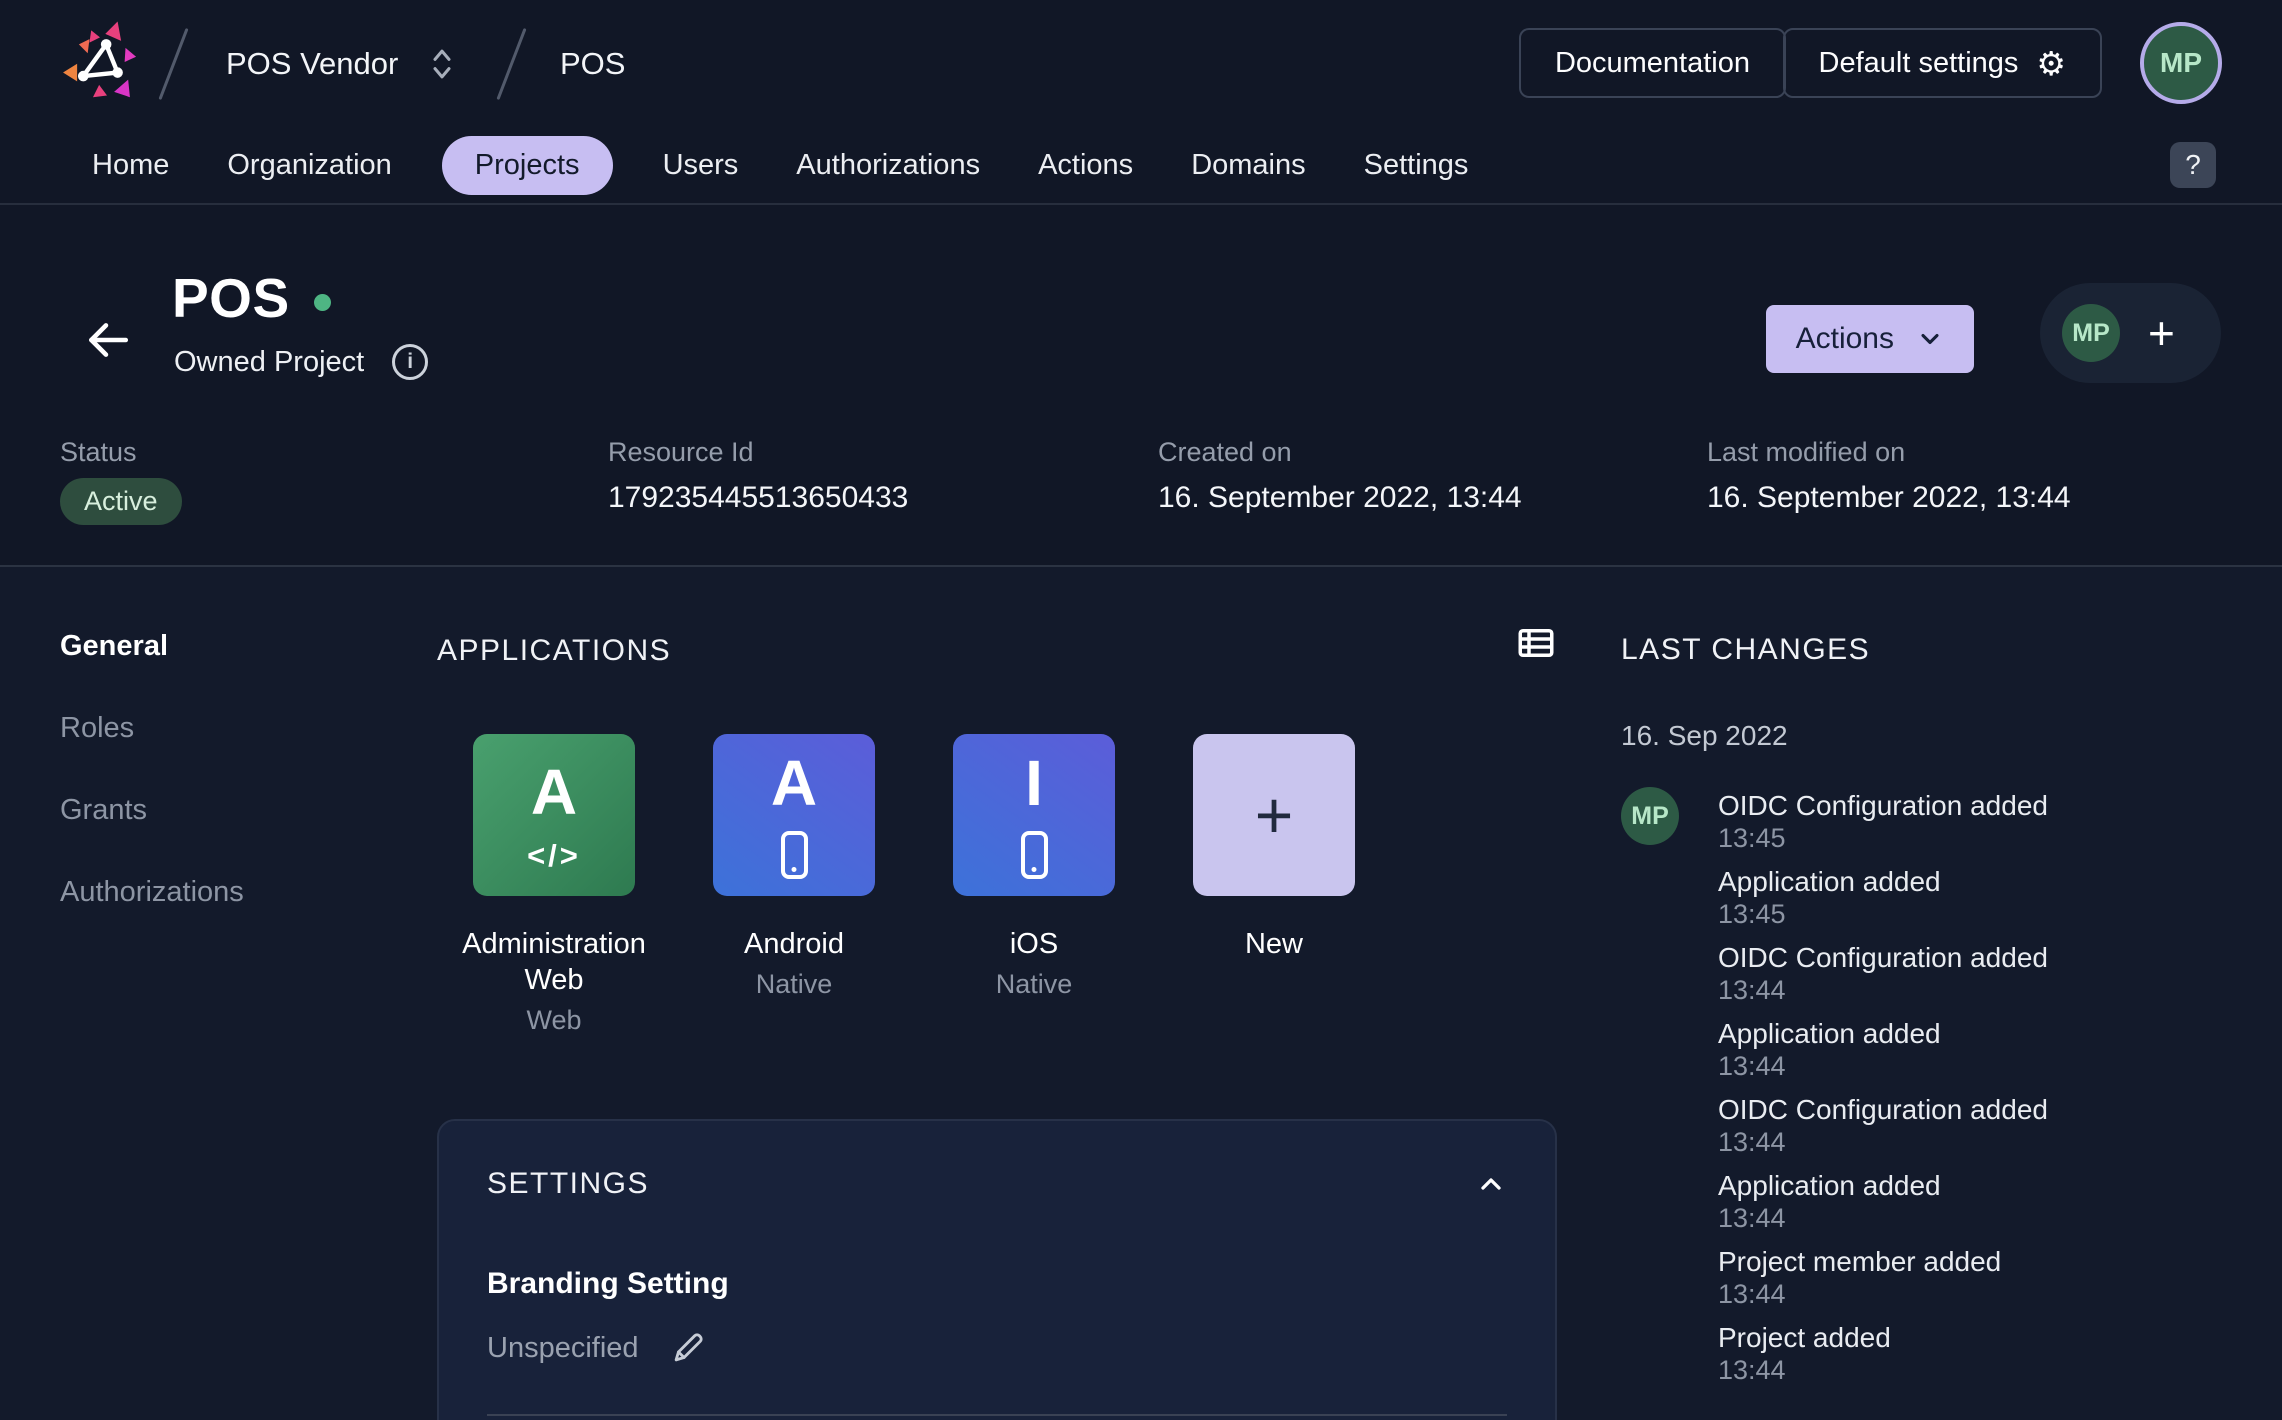  I want to click on sidebar-item-grants: Grants, so click(152, 810).